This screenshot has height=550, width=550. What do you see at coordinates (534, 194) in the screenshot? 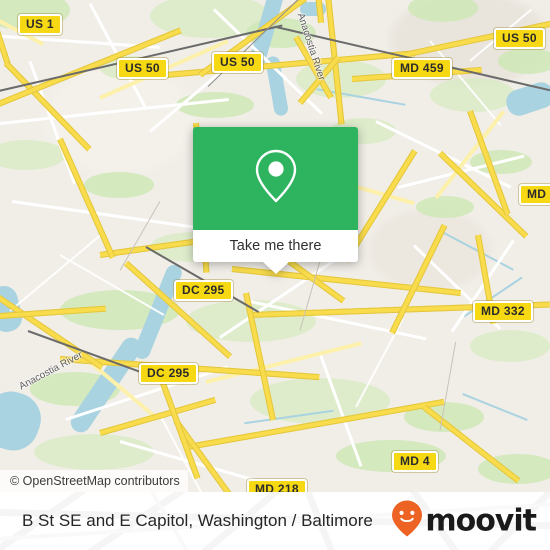
I see `road-shield-md-7: MD 7` at bounding box center [534, 194].